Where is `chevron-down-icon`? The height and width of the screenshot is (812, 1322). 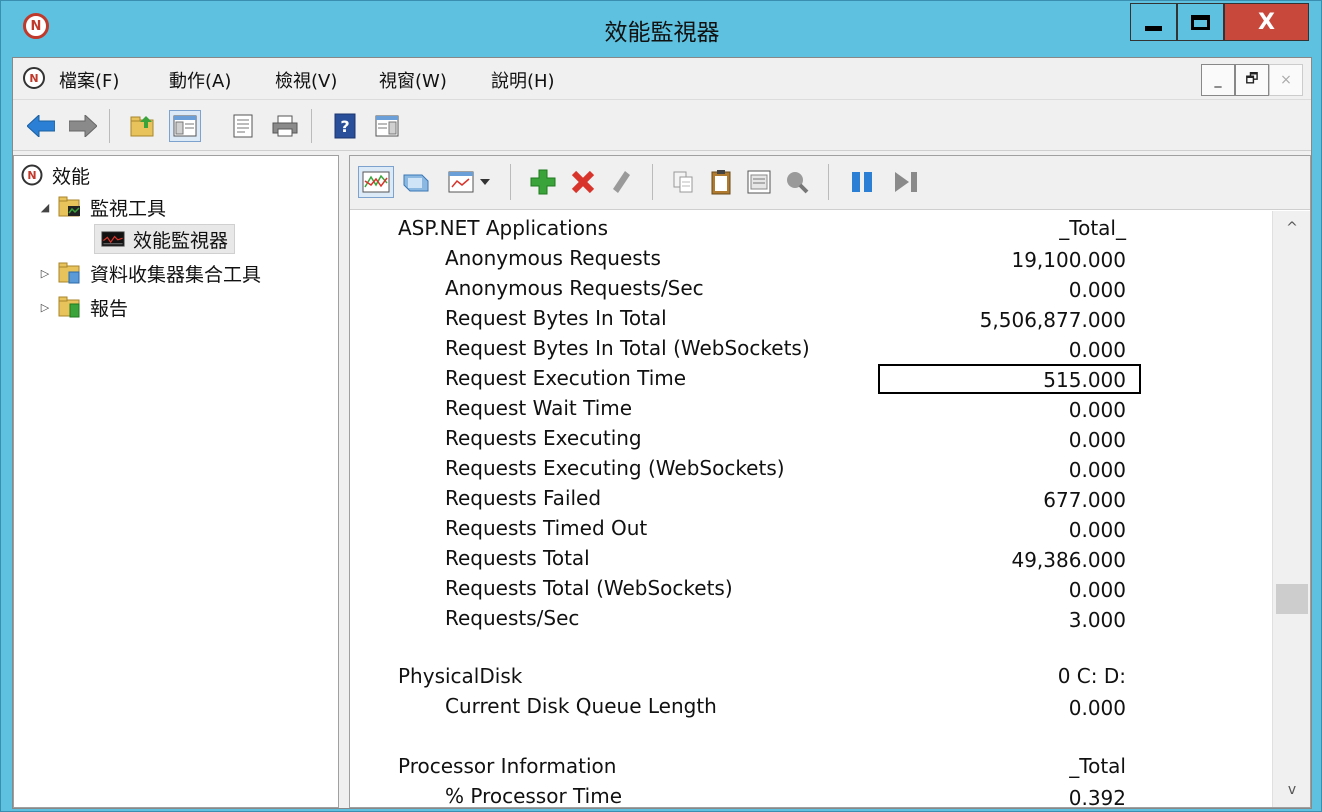 chevron-down-icon is located at coordinates (485, 182).